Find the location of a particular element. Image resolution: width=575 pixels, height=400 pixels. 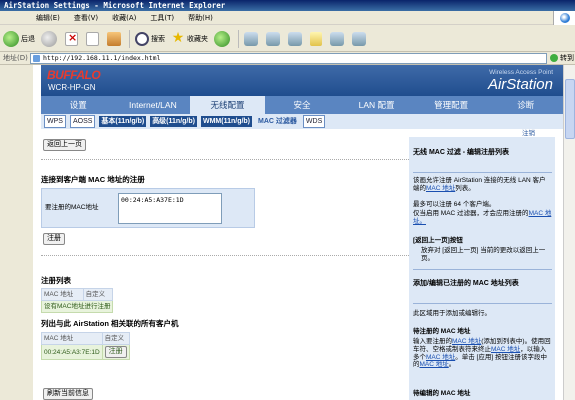

back-button: 后退 is located at coordinates (19, 38).